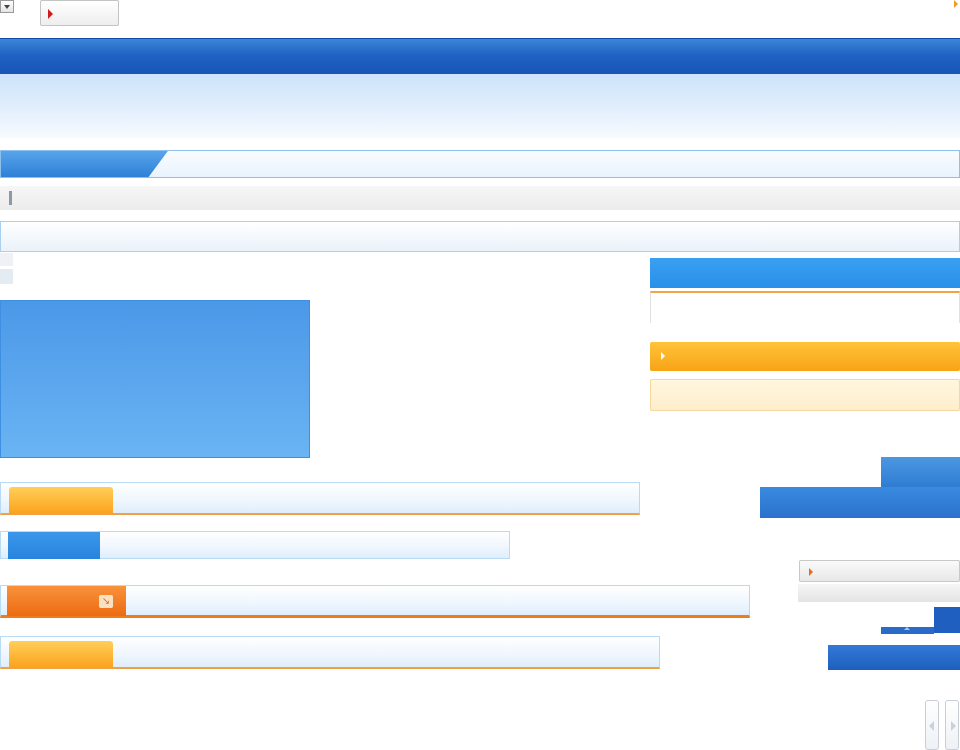 Image resolution: width=960 pixels, height=750 pixels. What do you see at coordinates (805, 307) in the screenshot?
I see `sidebar-box` at bounding box center [805, 307].